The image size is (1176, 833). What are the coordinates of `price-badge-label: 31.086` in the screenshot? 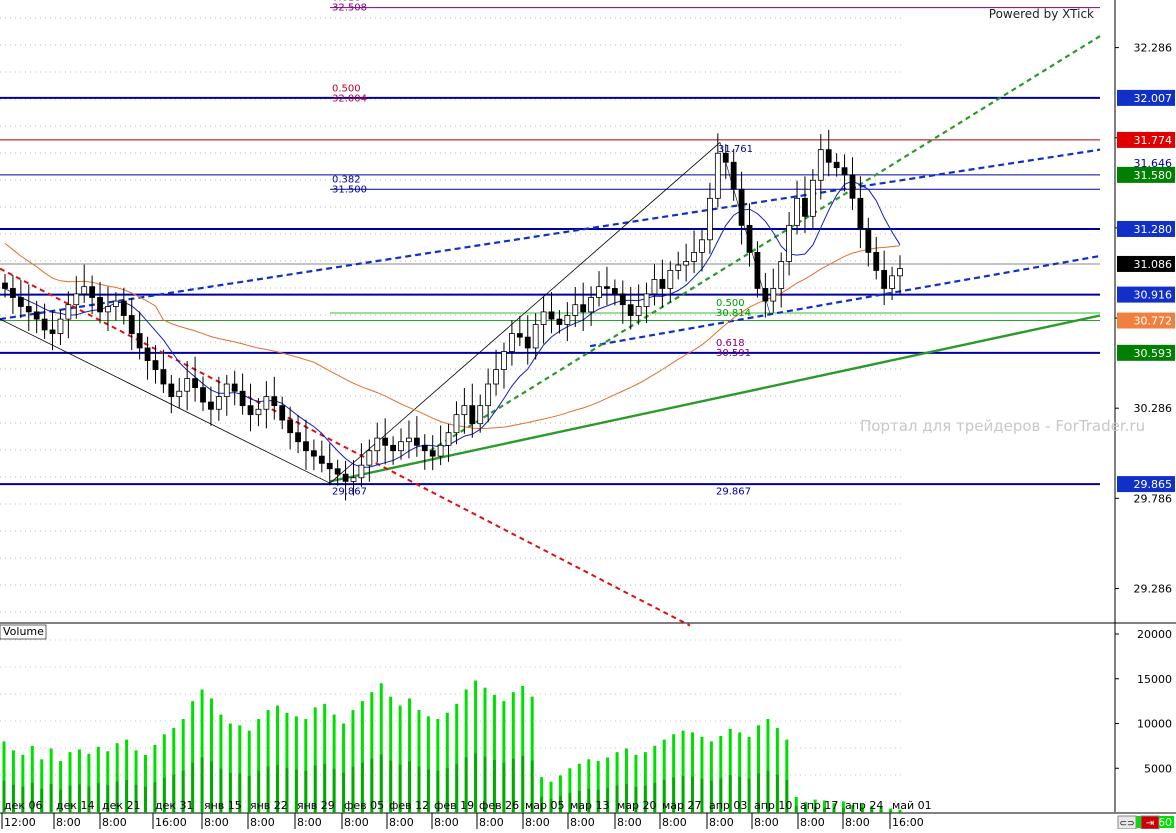 It's located at (1153, 264).